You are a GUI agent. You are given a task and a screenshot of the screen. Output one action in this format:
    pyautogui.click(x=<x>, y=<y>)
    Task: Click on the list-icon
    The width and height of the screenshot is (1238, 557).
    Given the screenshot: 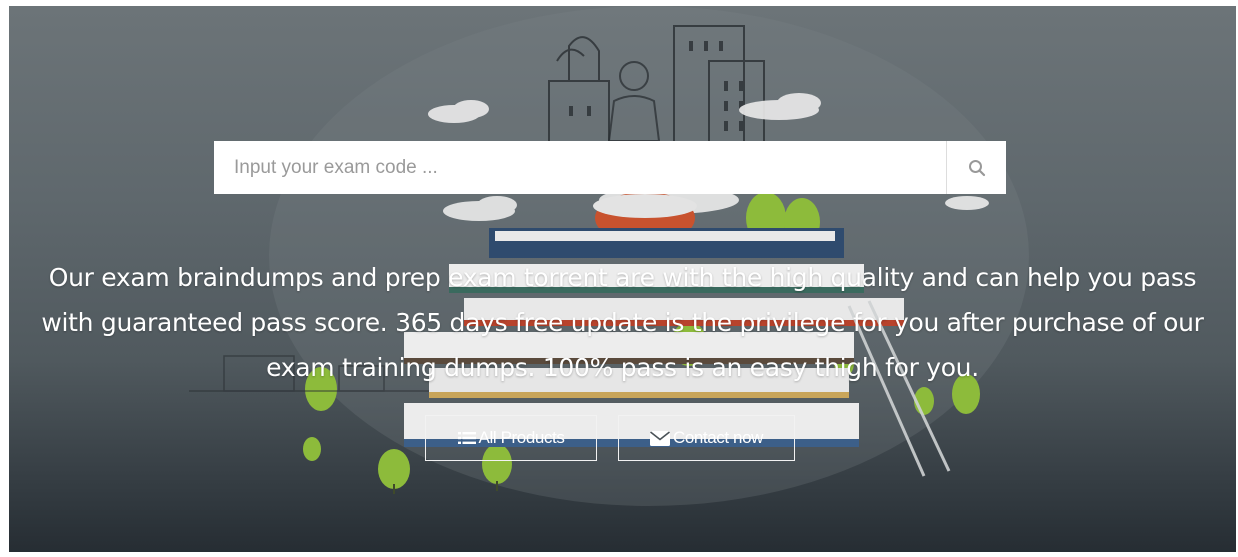 What is the action you would take?
    pyautogui.click(x=466, y=438)
    